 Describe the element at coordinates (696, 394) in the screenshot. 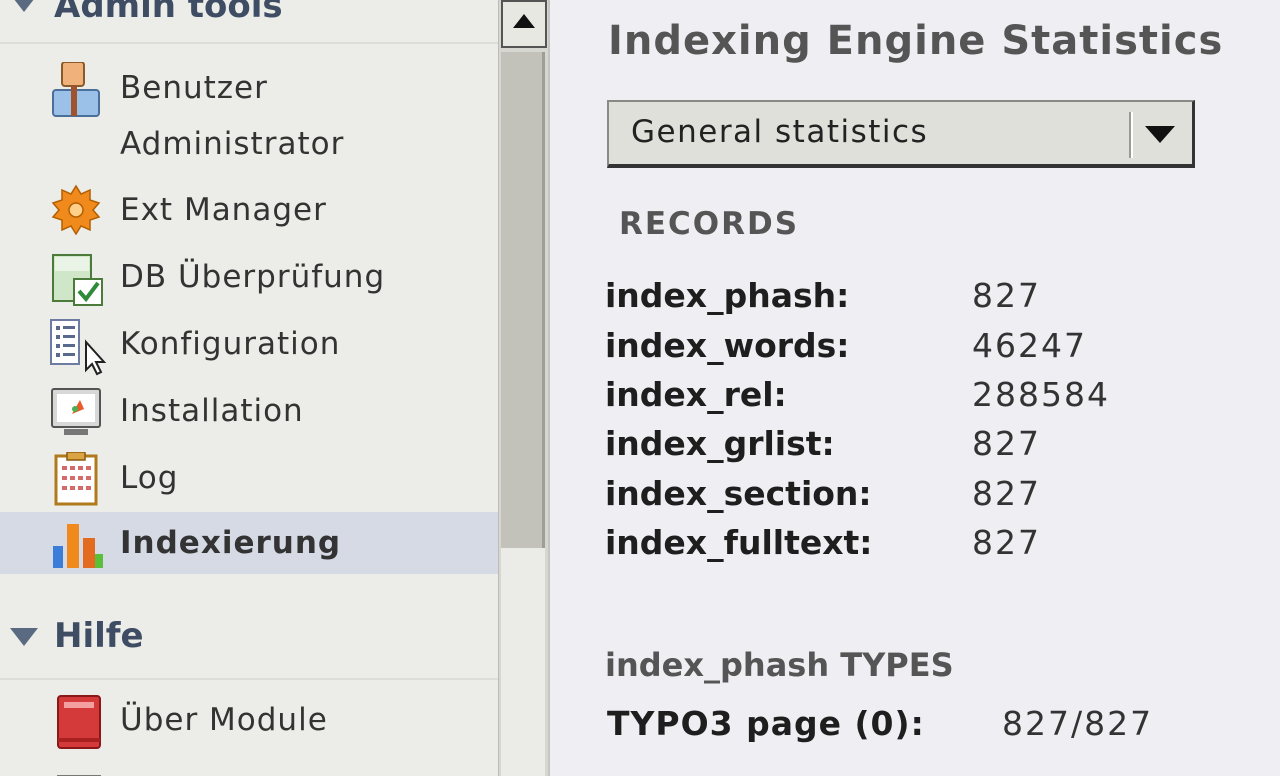

I see `record-key: index_rel:` at that location.